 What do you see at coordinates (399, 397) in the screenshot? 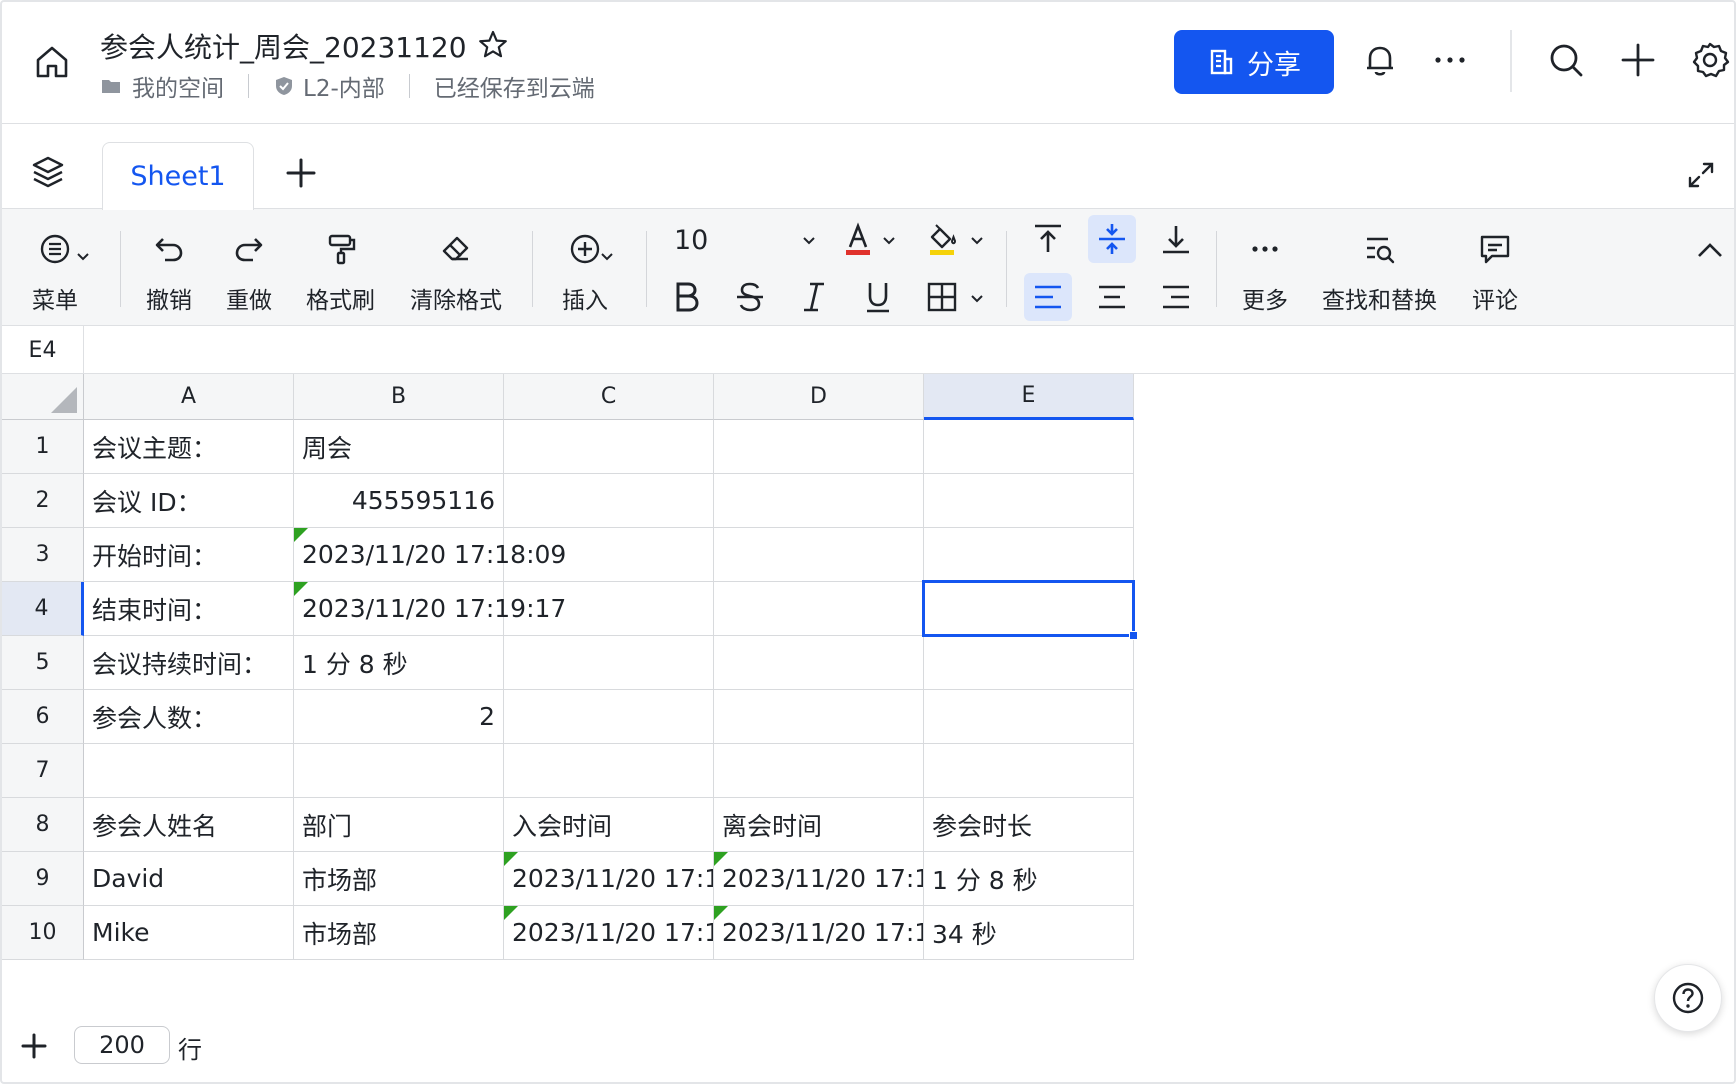
I see `column-header-b: B` at bounding box center [399, 397].